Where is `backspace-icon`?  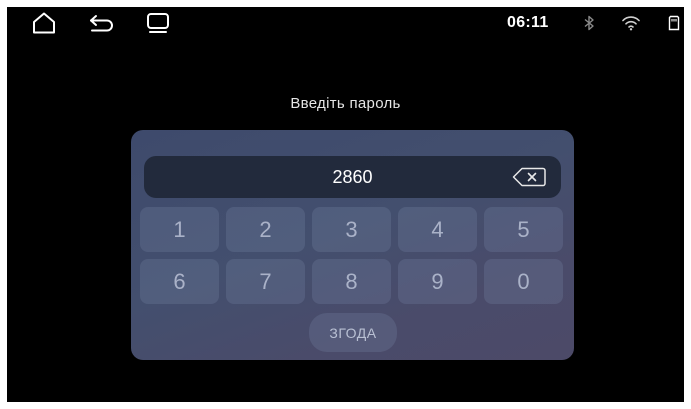
backspace-icon is located at coordinates (529, 177).